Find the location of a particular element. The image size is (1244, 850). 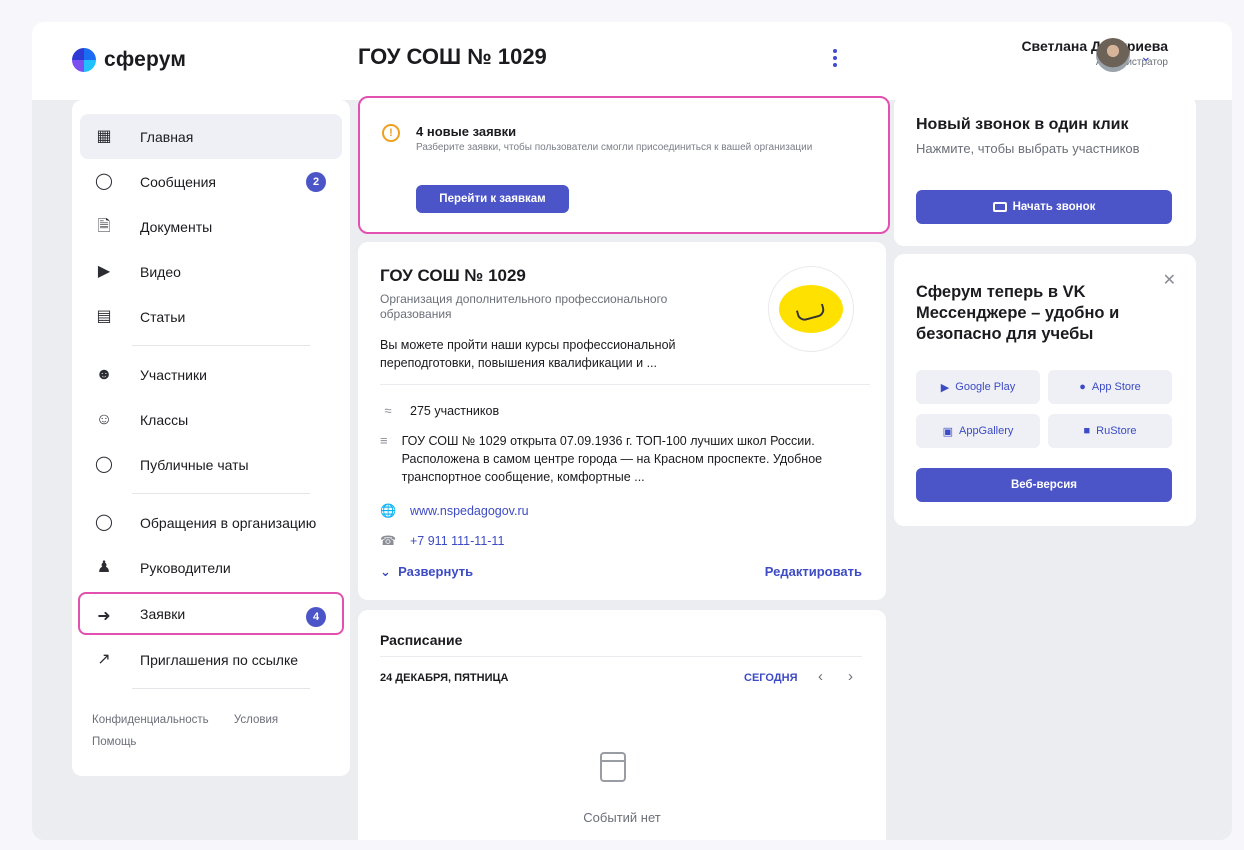

page-title: ГОУ СОШ № 1029 is located at coordinates (452, 56).